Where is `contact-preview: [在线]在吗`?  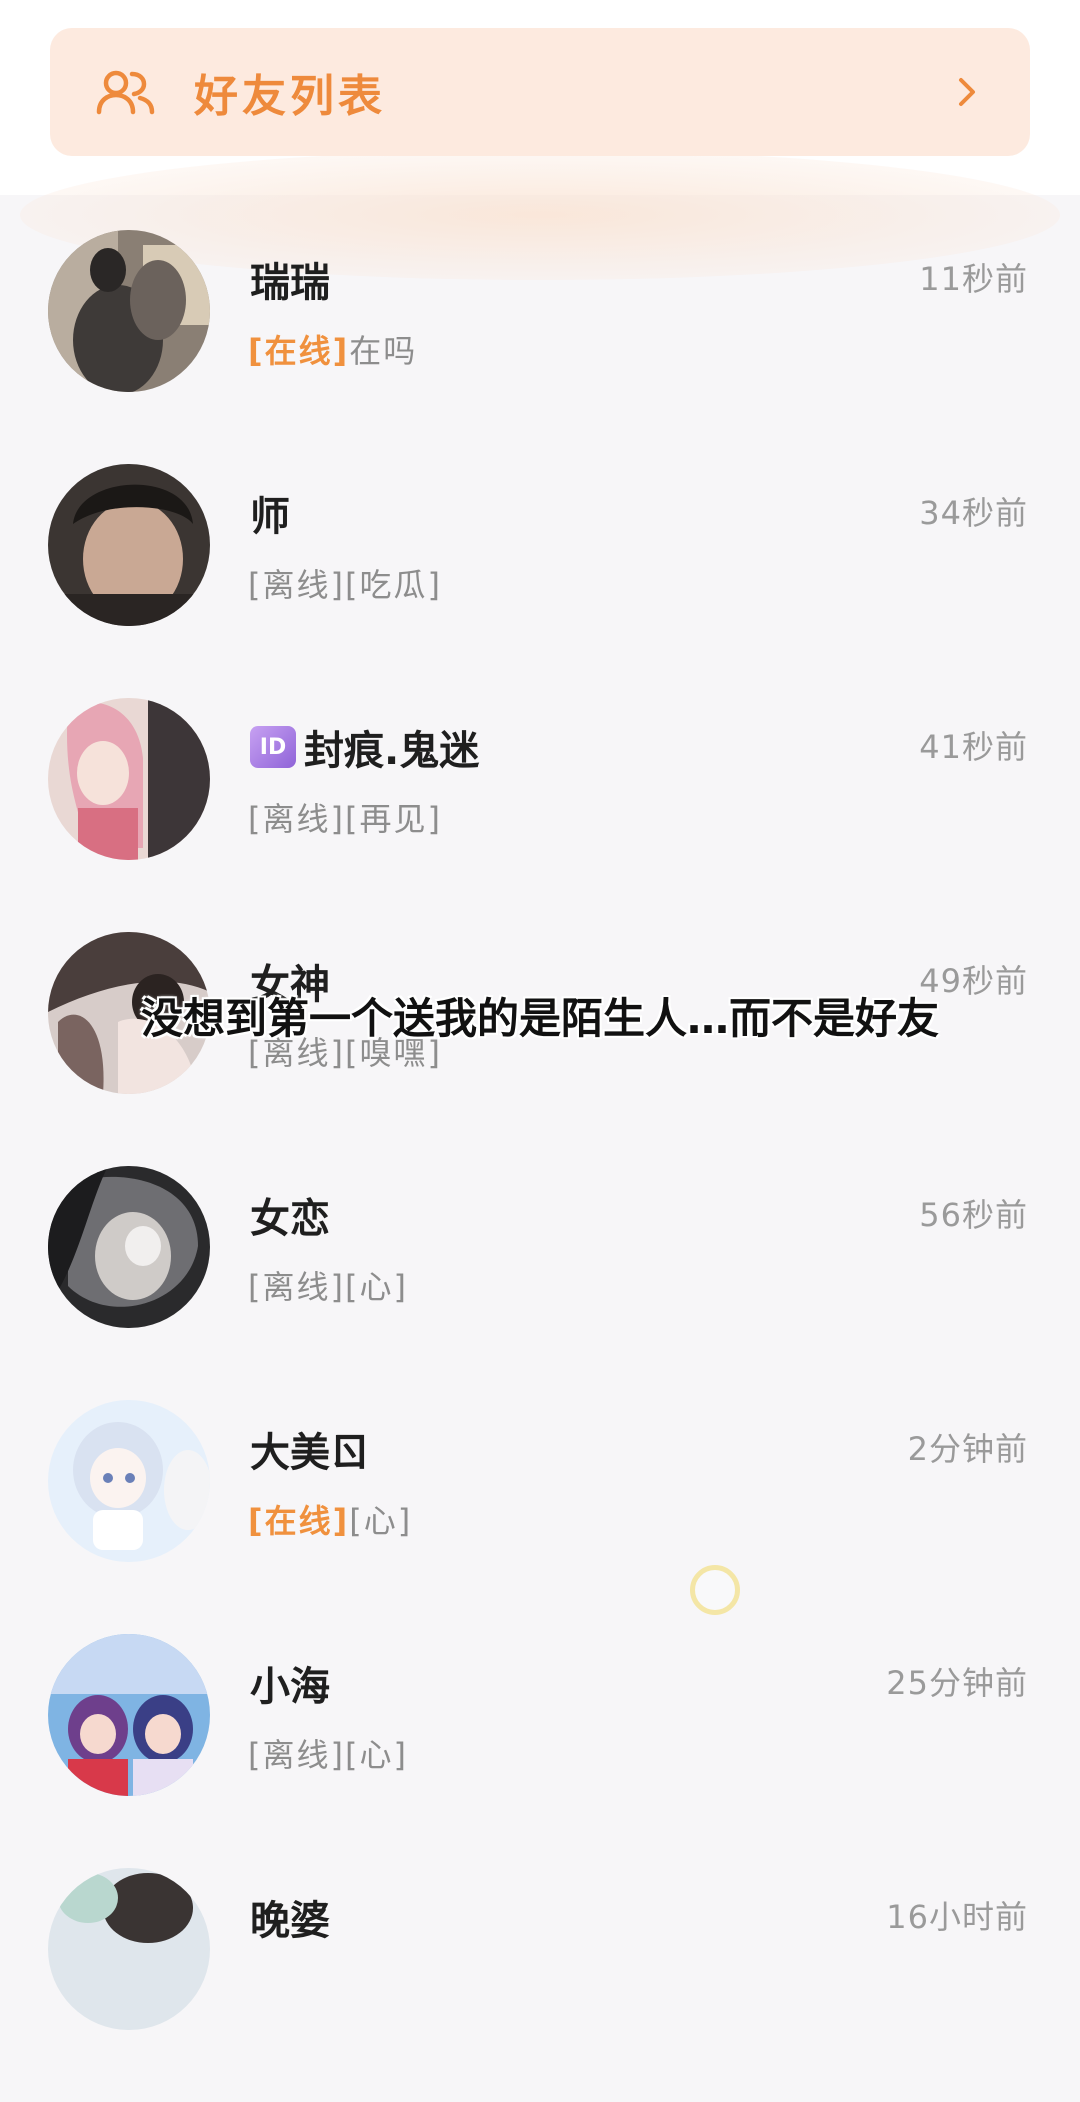 contact-preview: [在线]在吗 is located at coordinates (332, 349).